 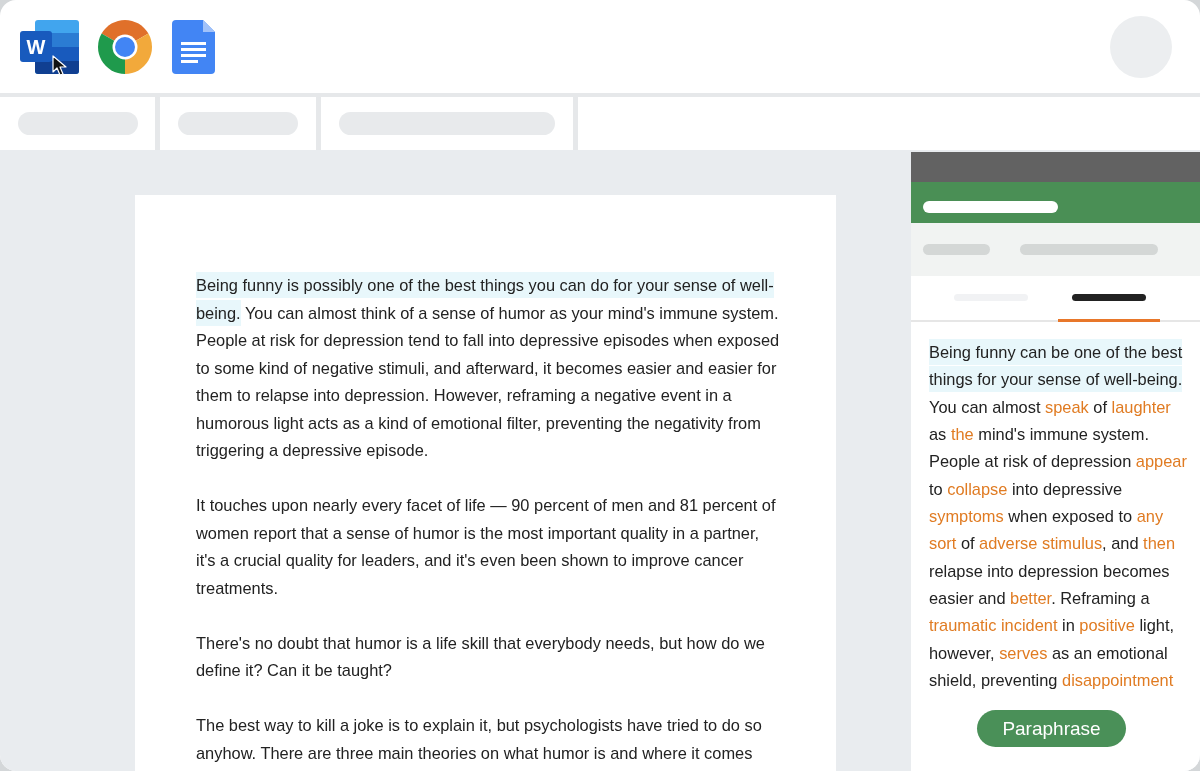 I want to click on paragraph: Being funny is possibly one of the best things you can do for your sense of well-being. You can almost think of a sense of humor as your mind's immune system. People at risk for depression tend to fall into depressive episodes when exposed to some kind of negative stimuli, and afterward, it becomes easier and easier for them to relapse into depression. However, reframing a negative event in a humorous light acts as a kind of emotional filter, preventing the negativity from triggering a depressive episode., so click(x=489, y=368).